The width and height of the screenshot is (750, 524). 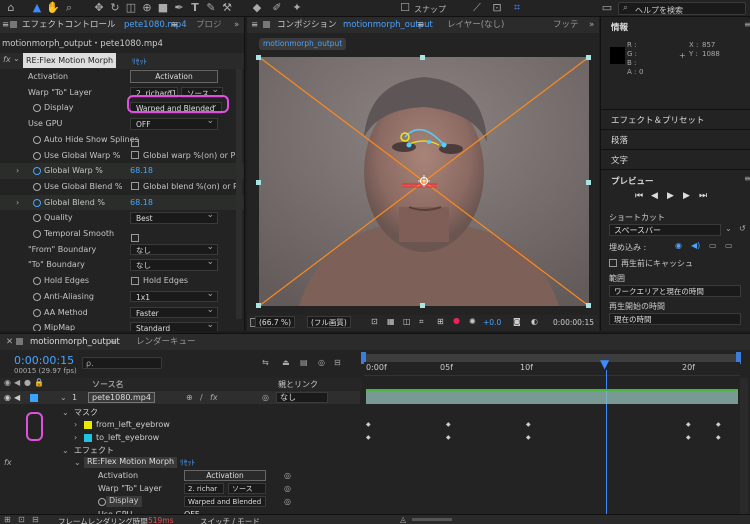 I want to click on layer-row: ◉ ◀ ⌄ 1 pete1080.mp4 ⊕ / fx ◎ なし, so click(x=180, y=397).